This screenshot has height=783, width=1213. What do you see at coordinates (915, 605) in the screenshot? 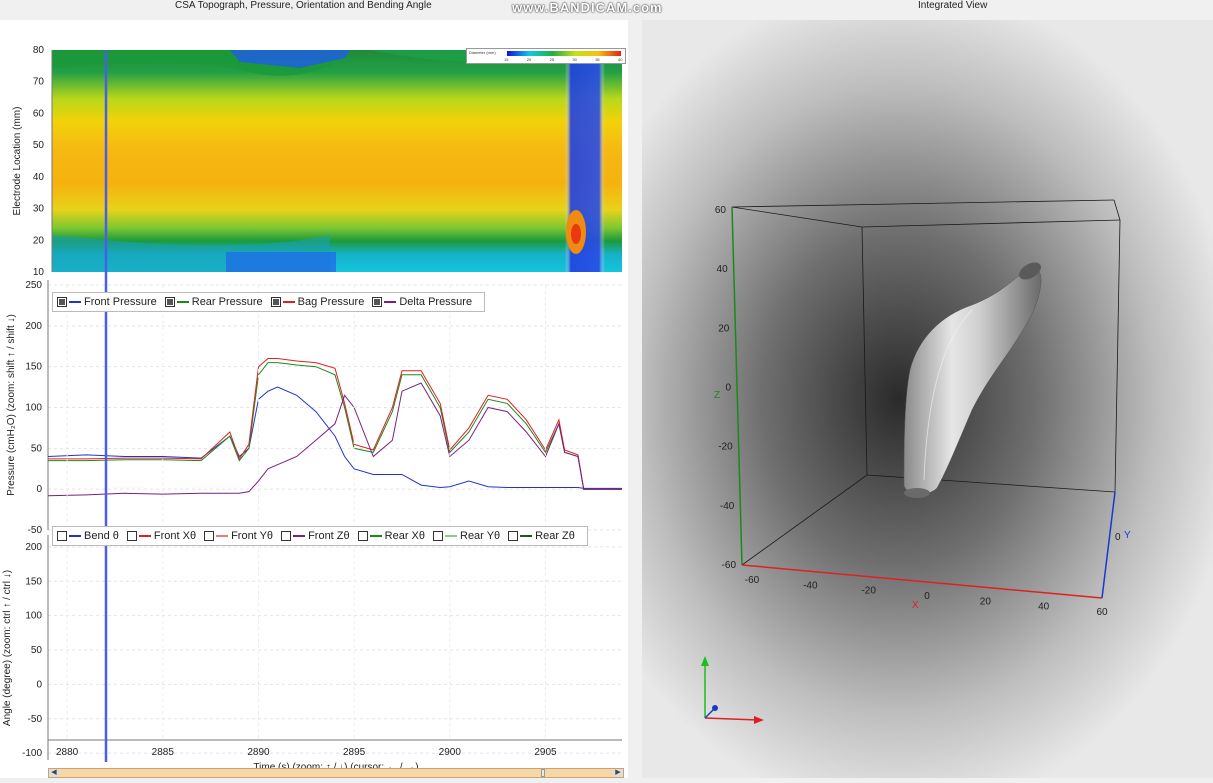
I see `x-axis-label: X` at bounding box center [915, 605].